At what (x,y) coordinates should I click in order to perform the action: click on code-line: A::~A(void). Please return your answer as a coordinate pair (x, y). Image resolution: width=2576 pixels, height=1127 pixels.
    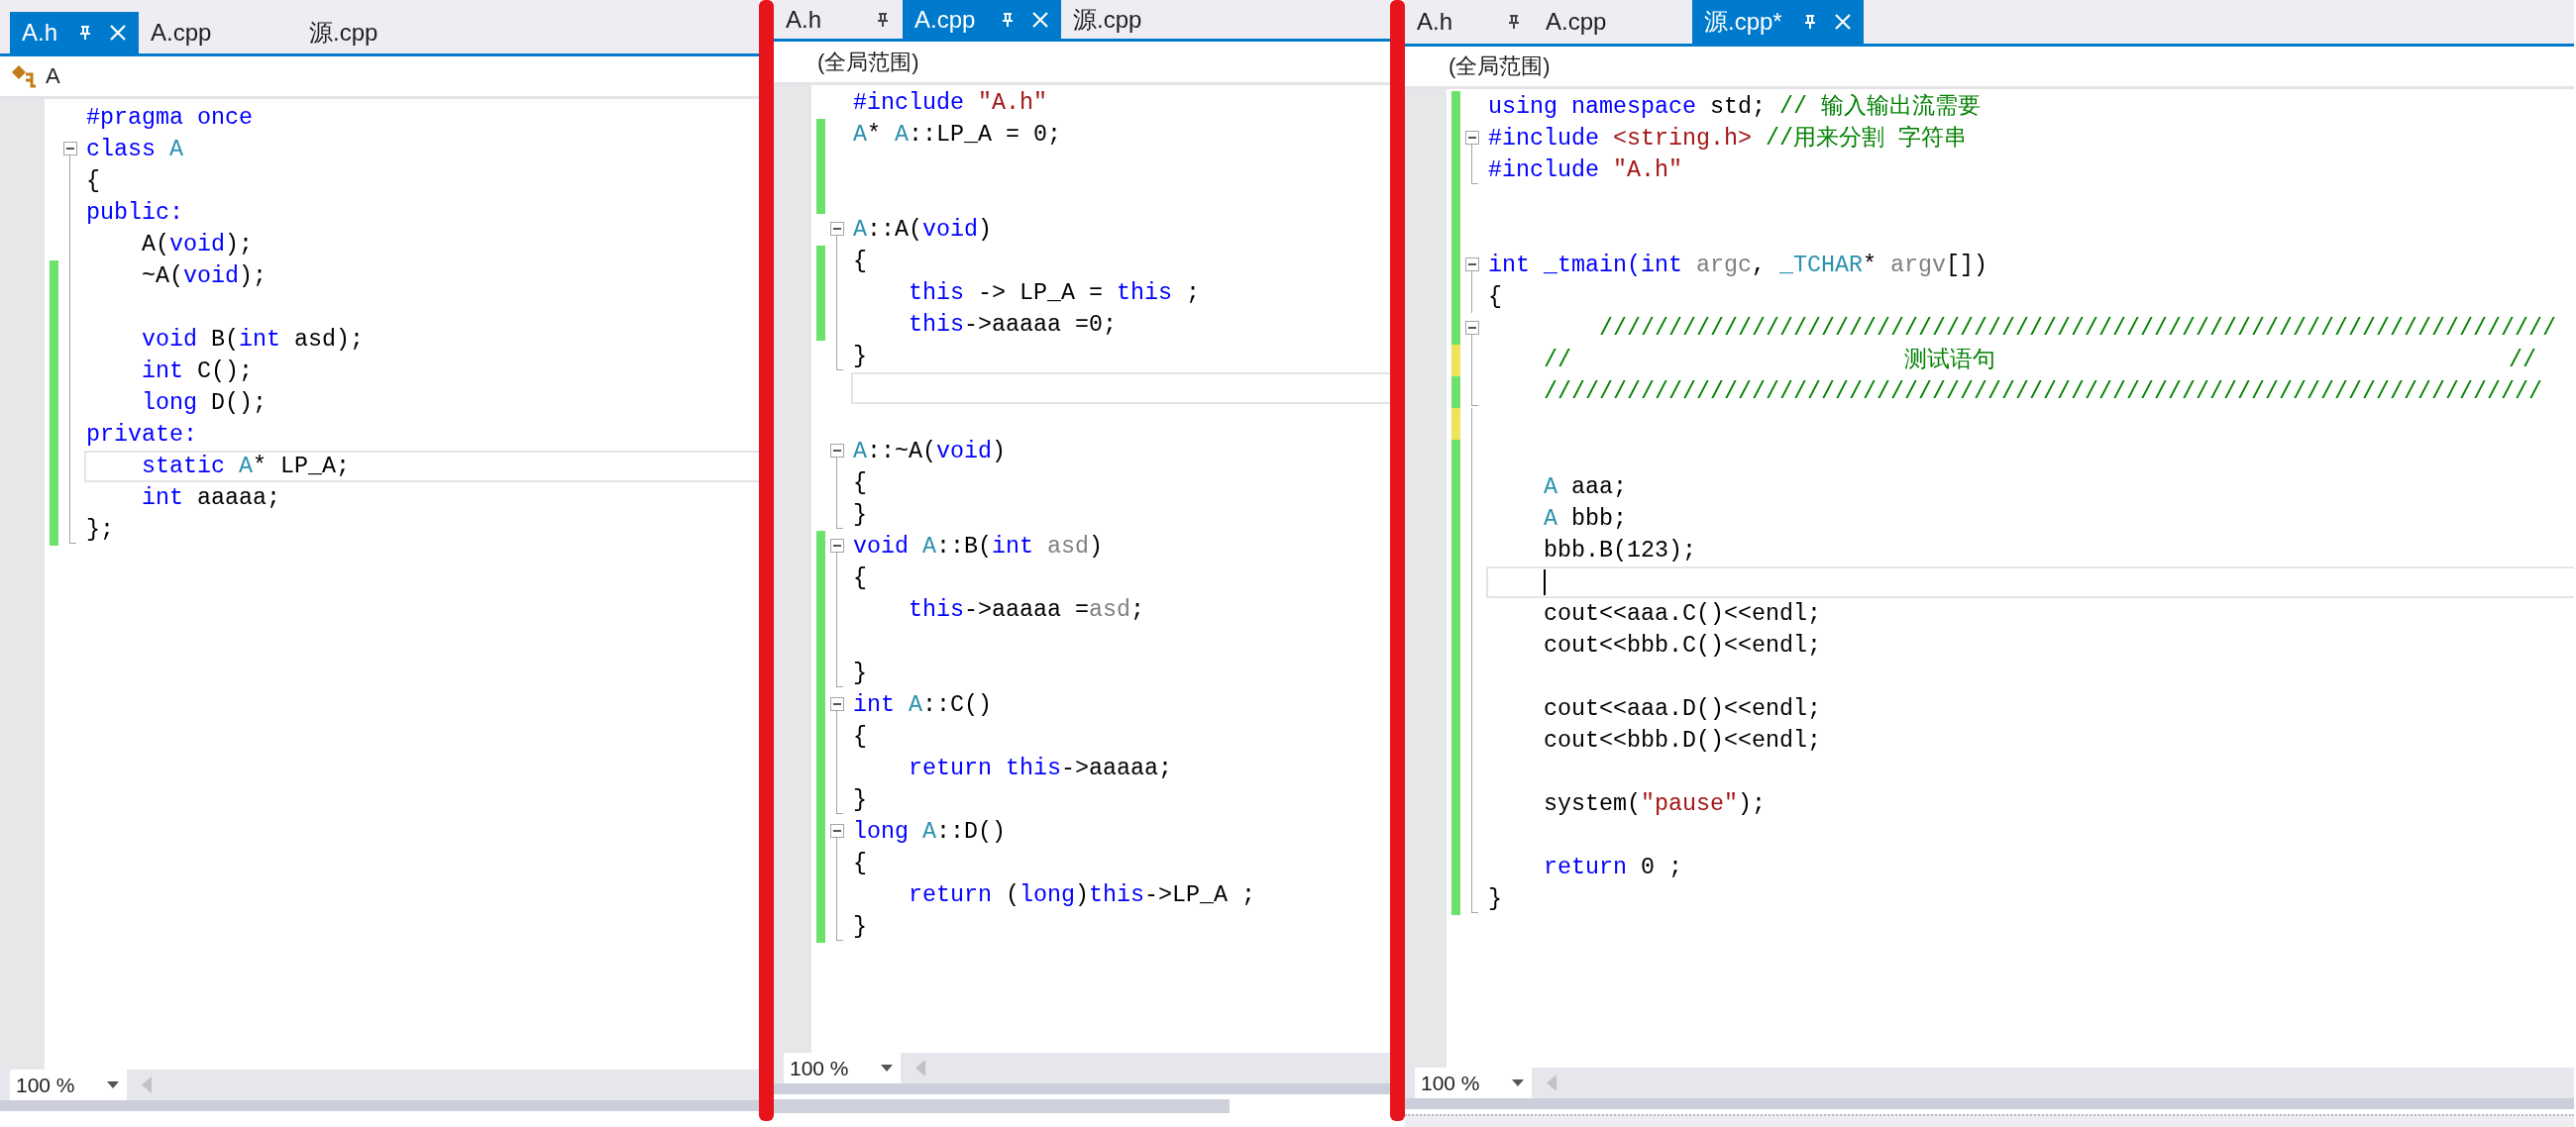
    Looking at the image, I should click on (929, 452).